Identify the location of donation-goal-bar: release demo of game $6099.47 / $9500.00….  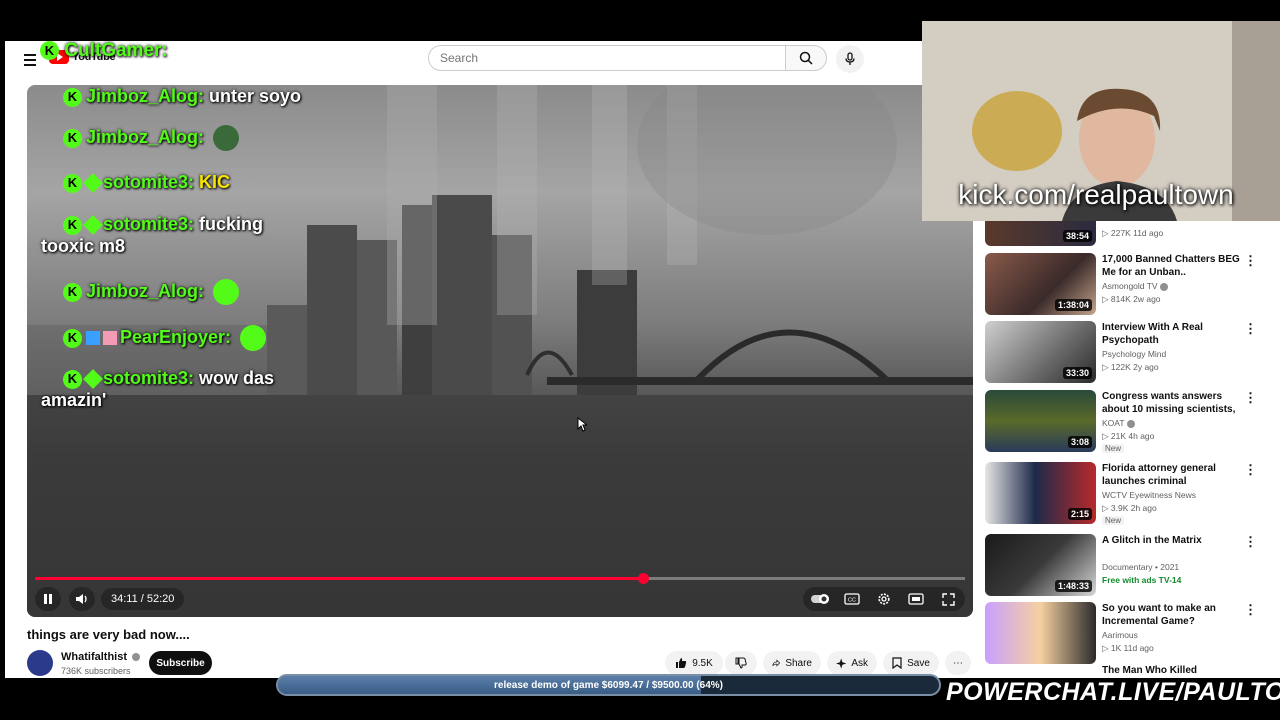
(608, 685).